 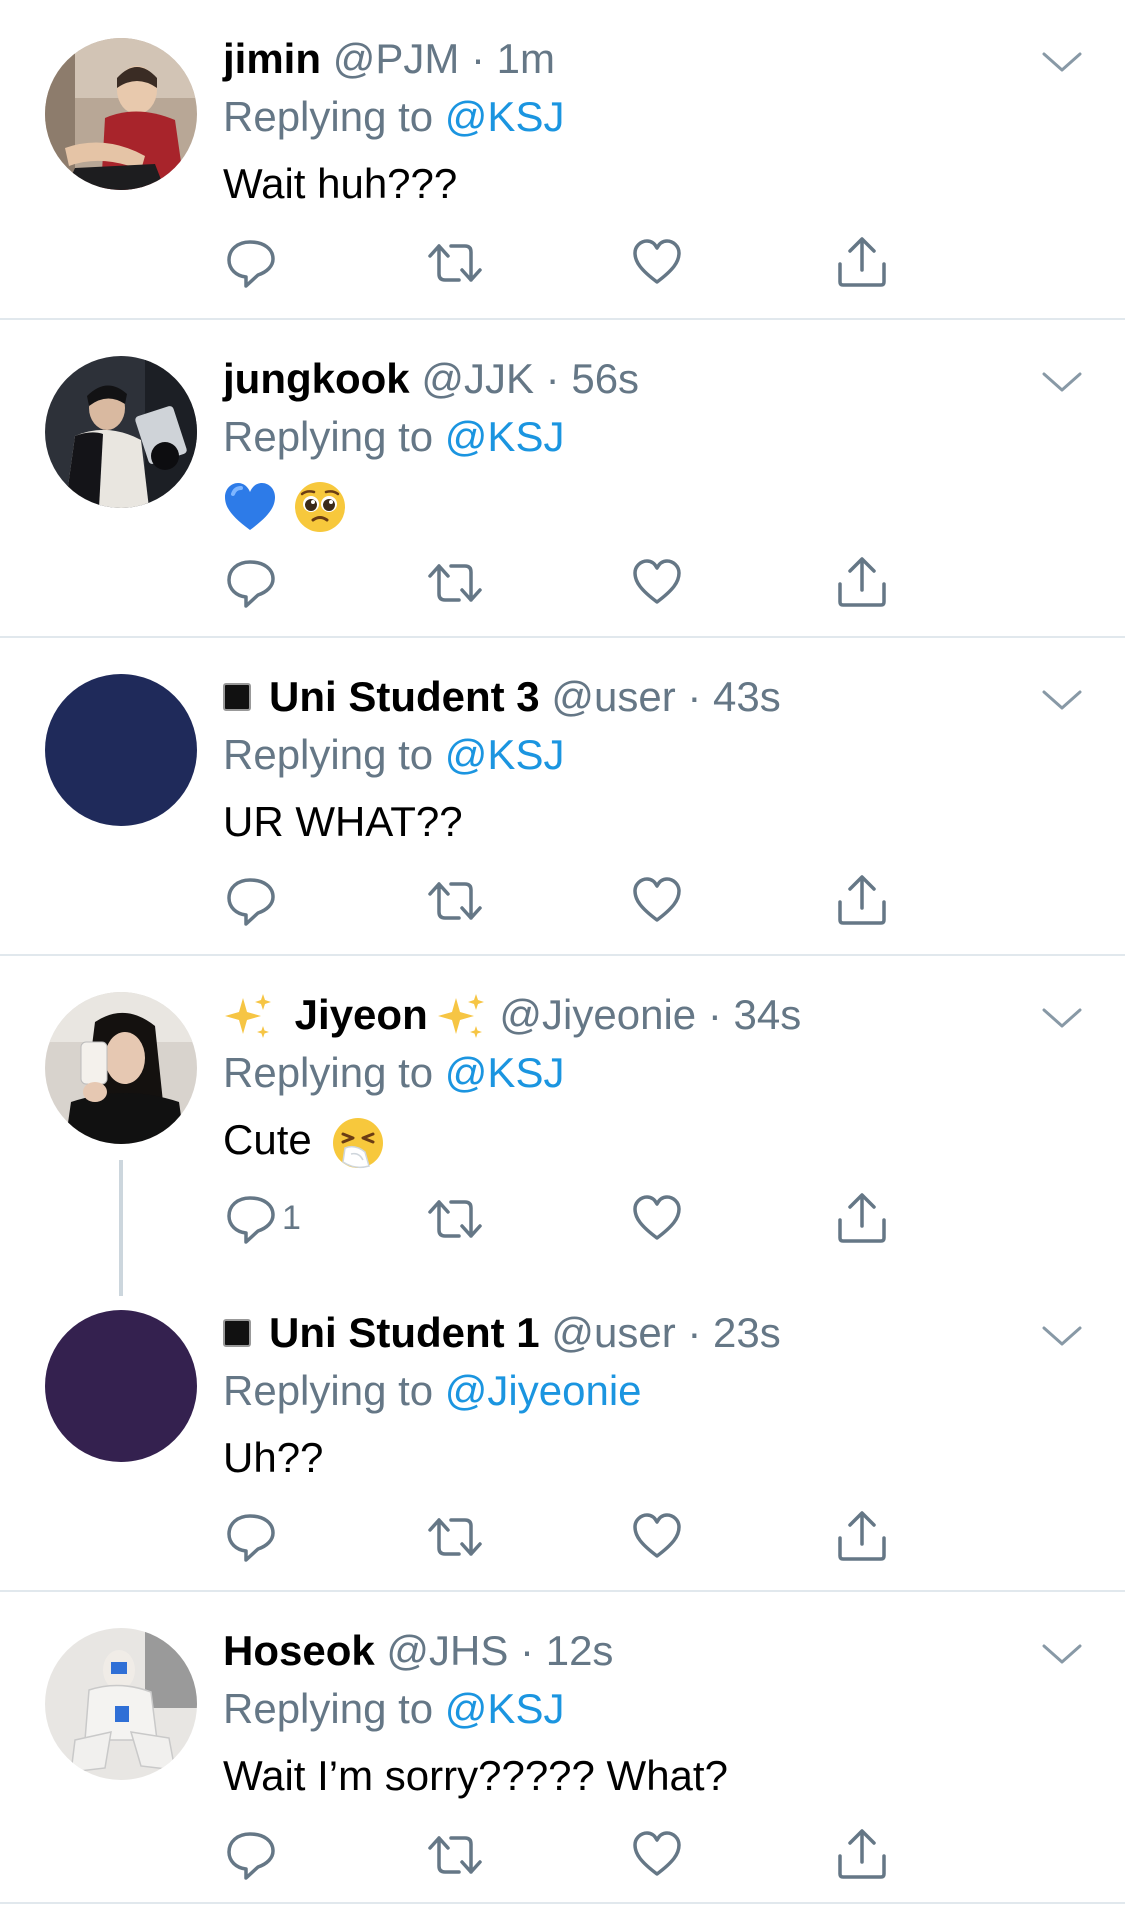 I want to click on display-name: Hoseok, so click(x=299, y=1650).